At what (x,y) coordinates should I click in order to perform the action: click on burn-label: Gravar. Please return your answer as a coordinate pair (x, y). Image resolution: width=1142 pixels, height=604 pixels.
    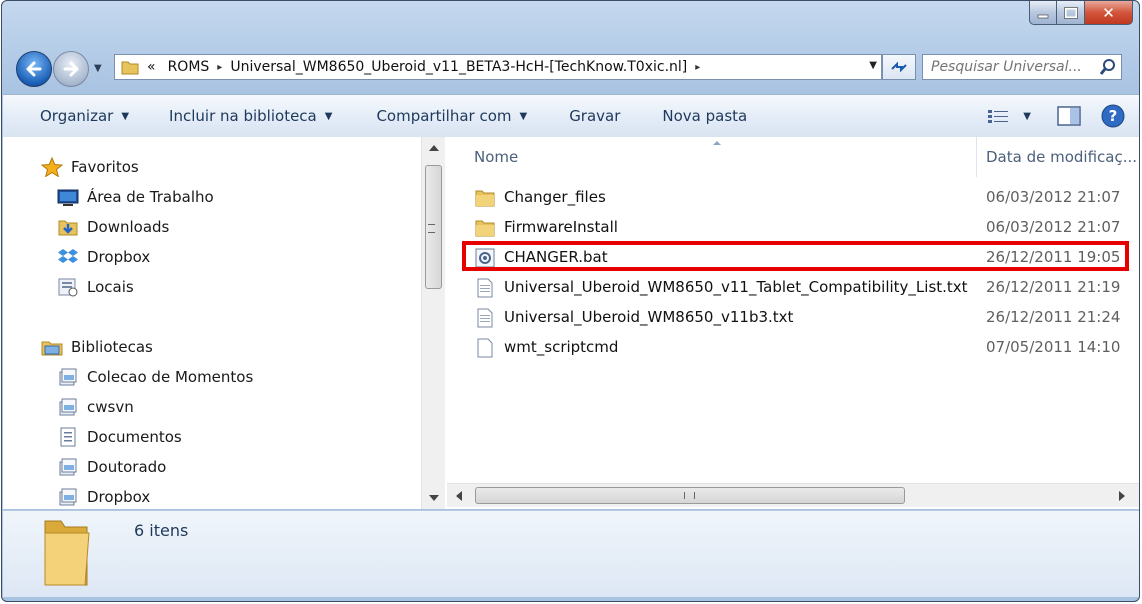
    Looking at the image, I should click on (595, 116).